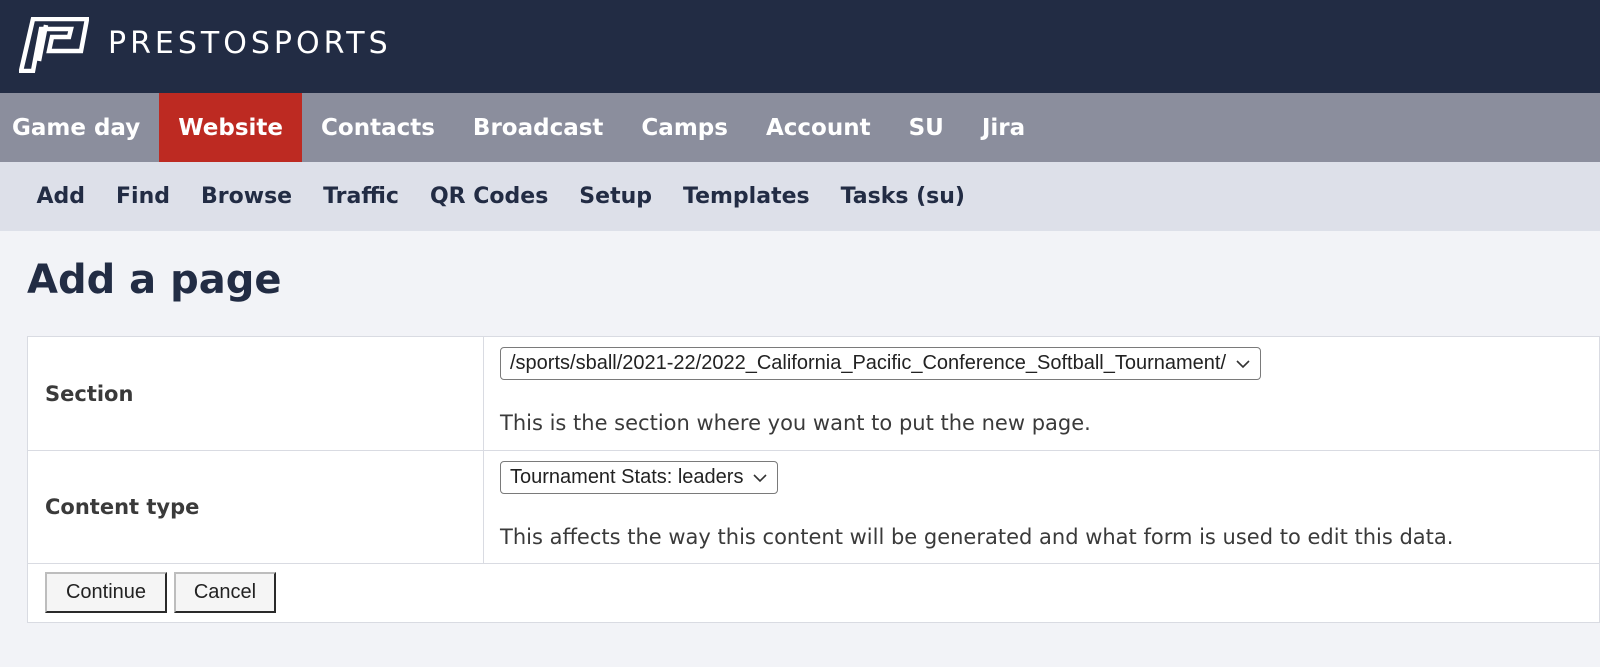 Image resolution: width=1600 pixels, height=667 pixels. Describe the element at coordinates (378, 127) in the screenshot. I see `main-nav-contacts: Contacts` at that location.